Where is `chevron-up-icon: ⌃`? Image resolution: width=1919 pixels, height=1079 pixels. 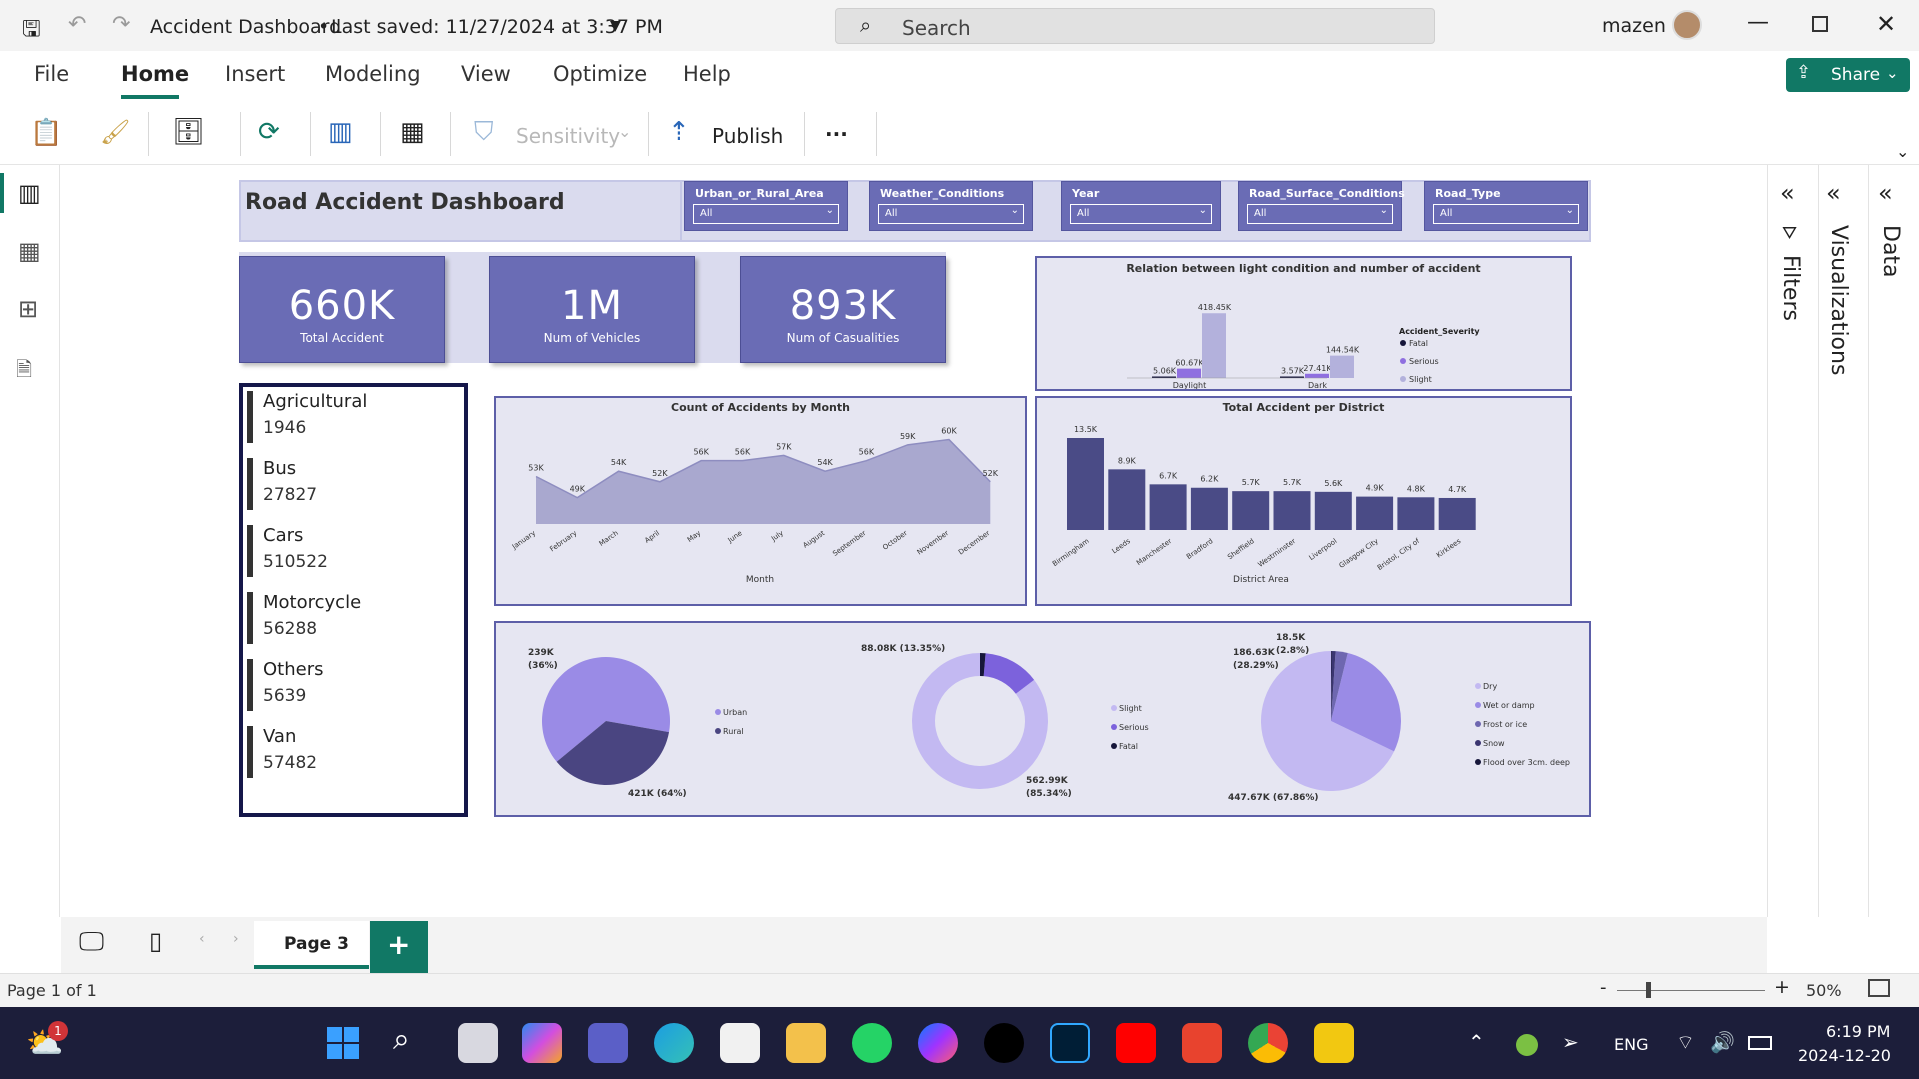 chevron-up-icon: ⌃ is located at coordinates (1476, 1042).